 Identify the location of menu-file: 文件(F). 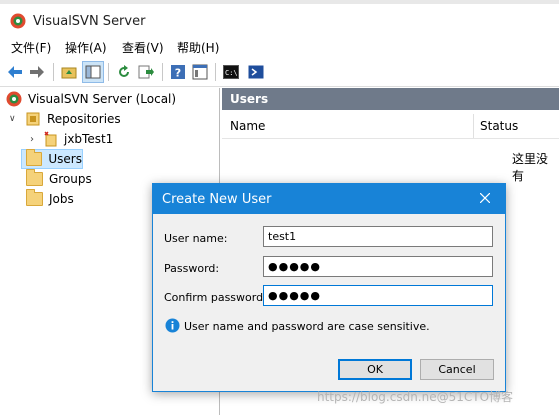
(31, 47).